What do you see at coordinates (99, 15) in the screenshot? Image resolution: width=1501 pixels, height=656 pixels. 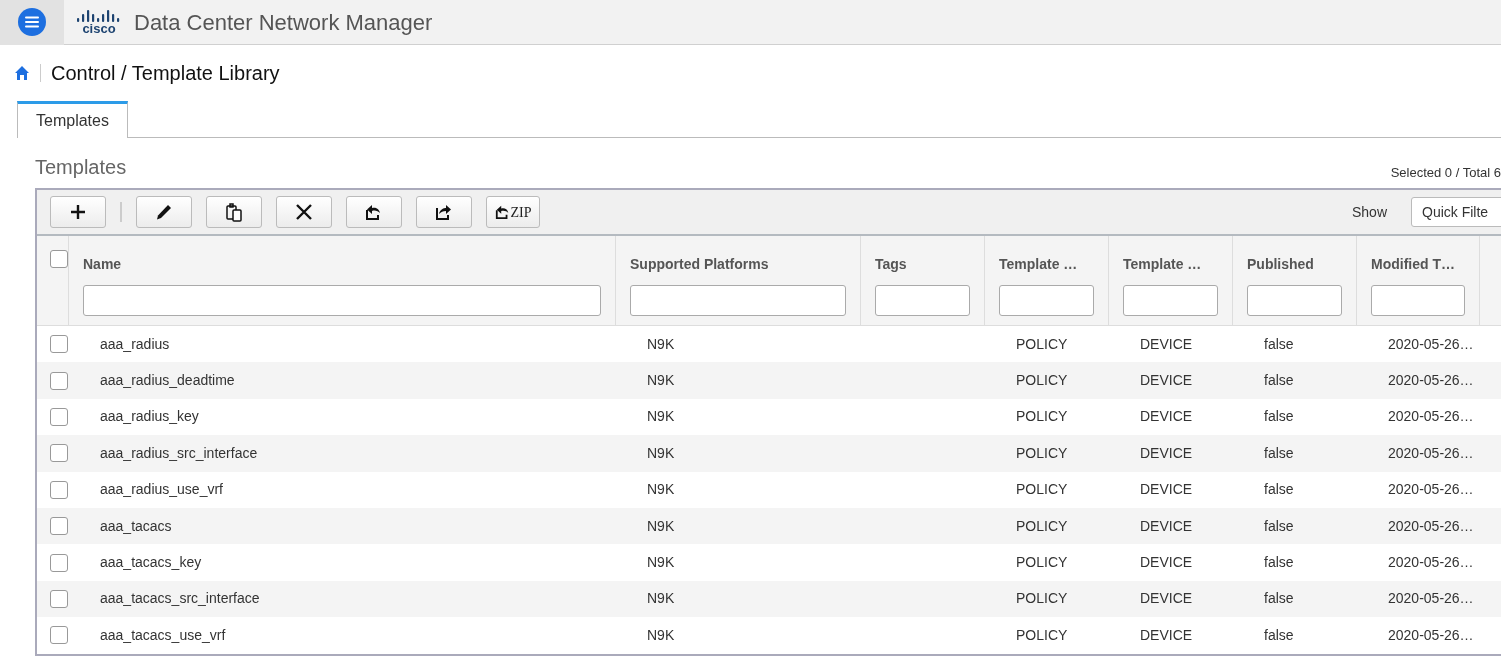 I see `cisco-bars-icon` at bounding box center [99, 15].